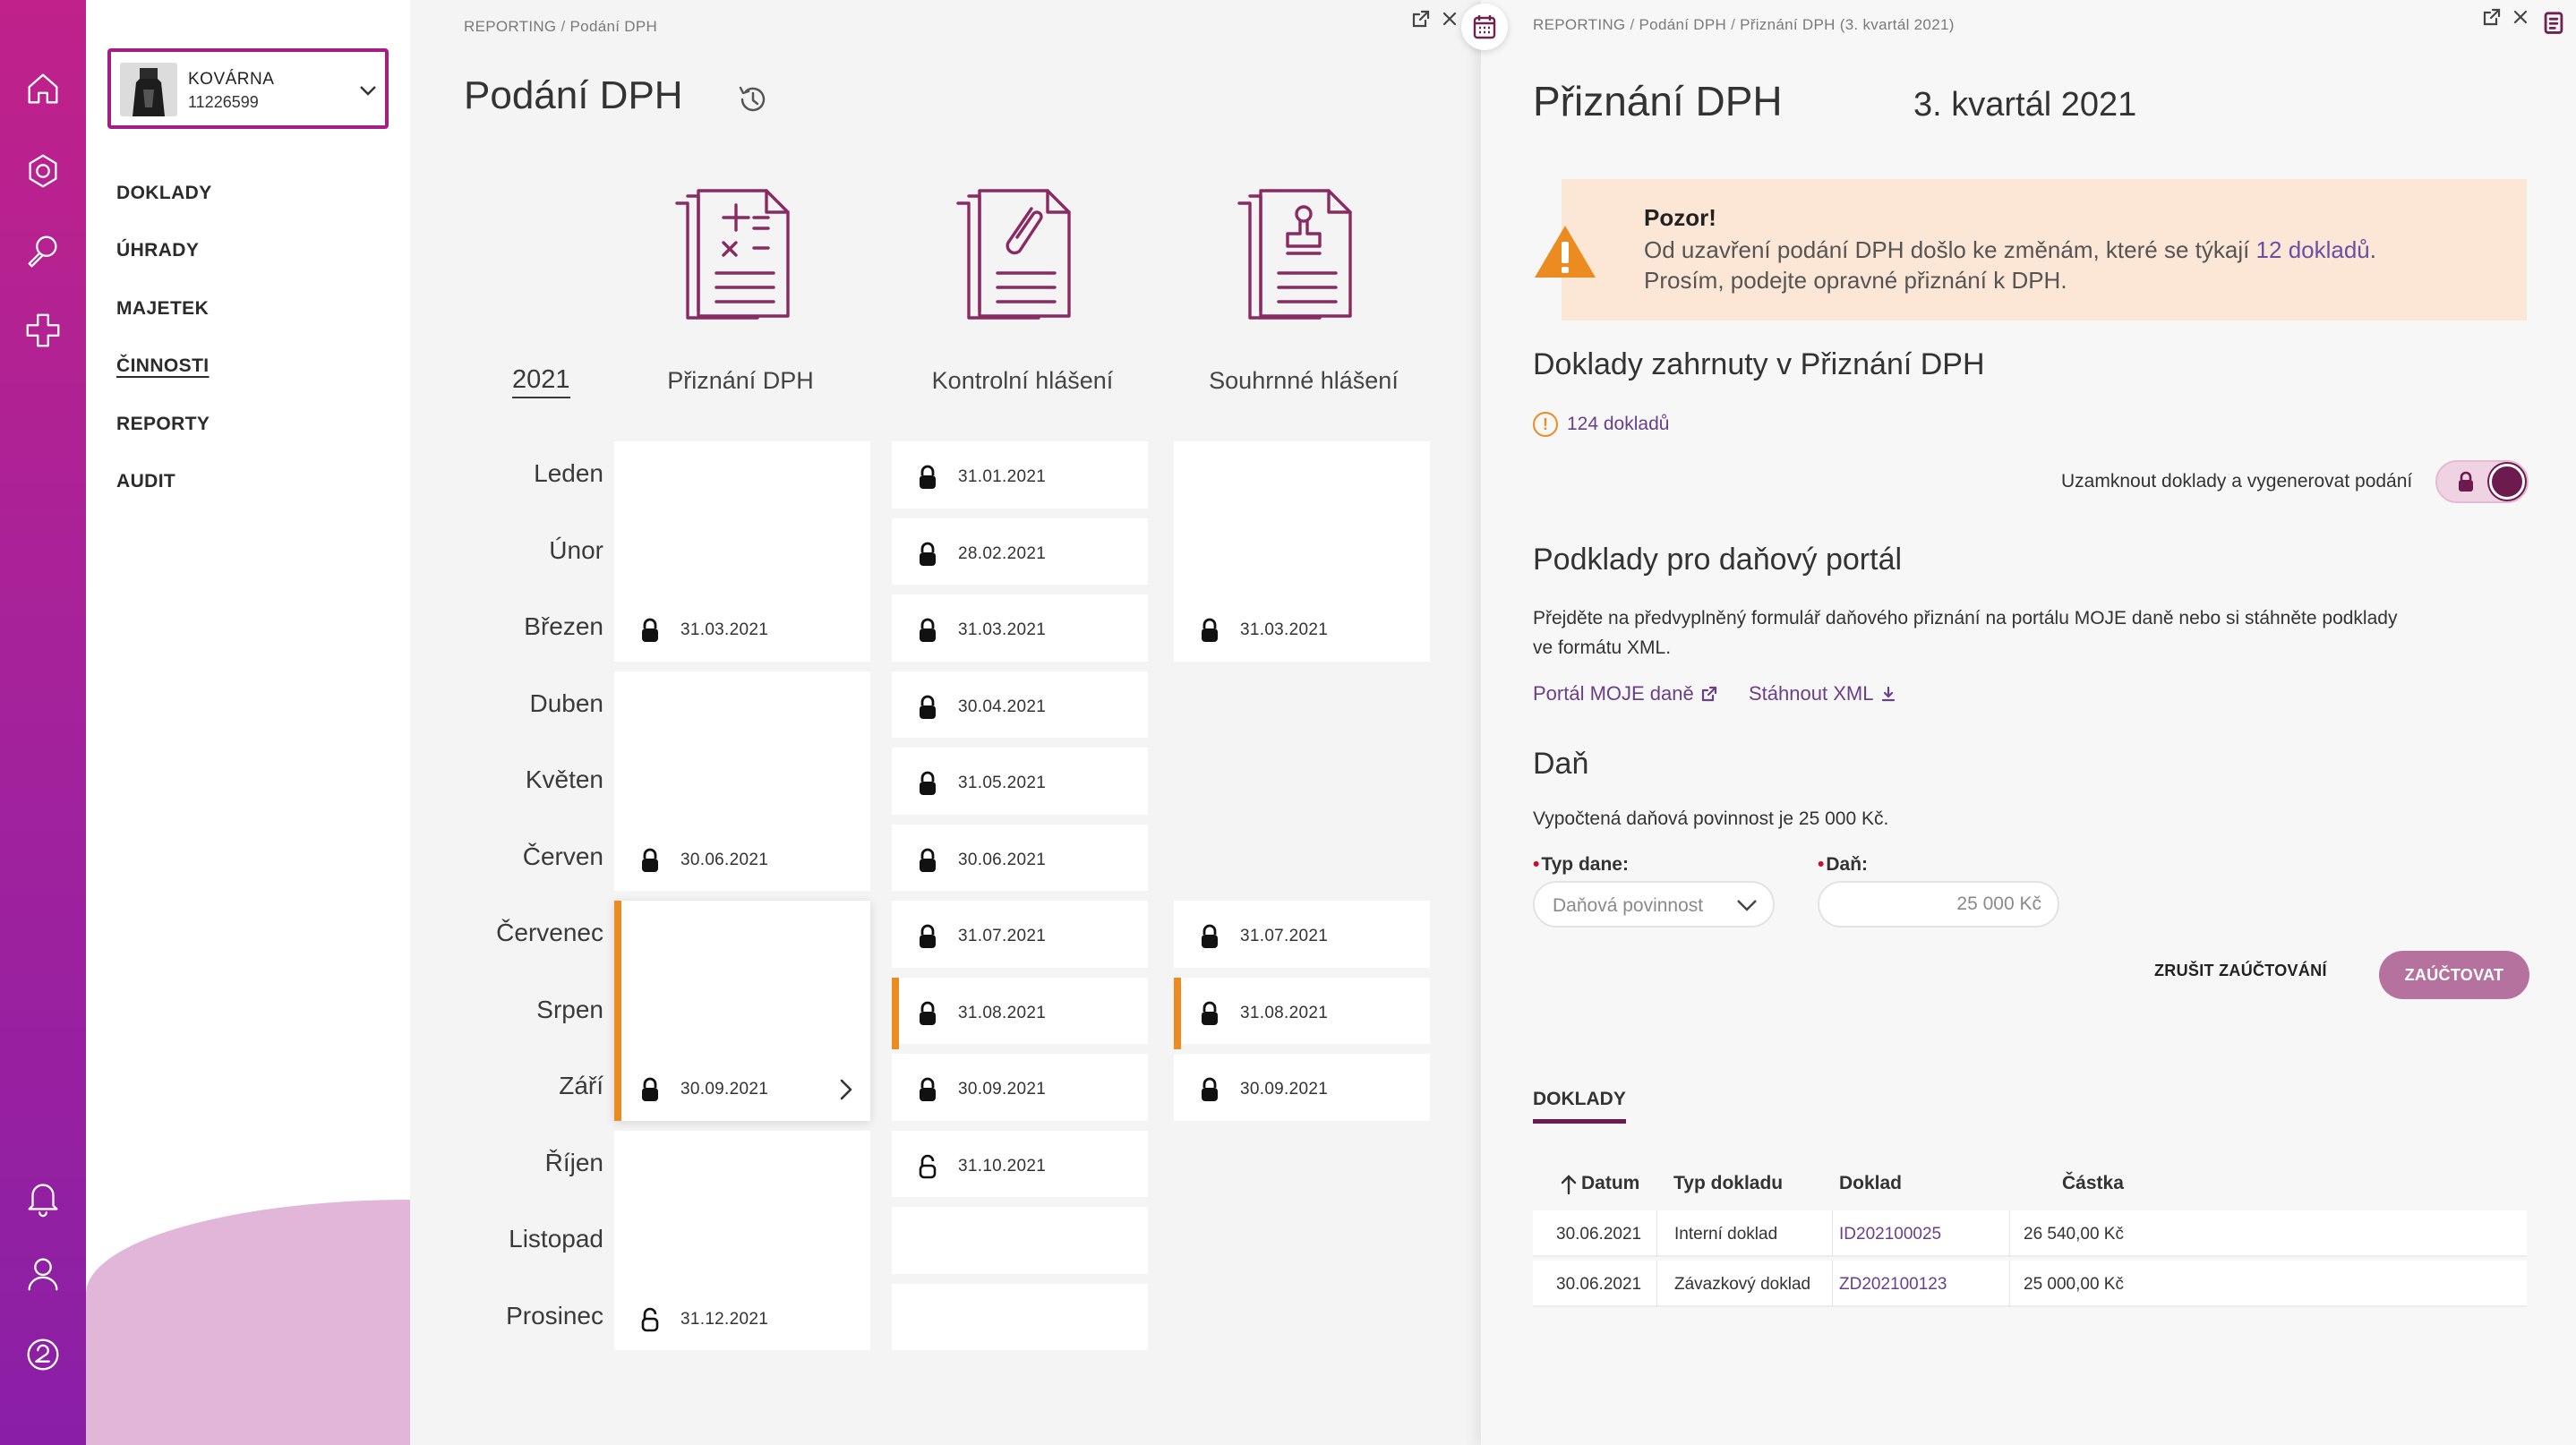 The height and width of the screenshot is (1445, 2576). I want to click on quarter-card: 30.06.2021, so click(742, 781).